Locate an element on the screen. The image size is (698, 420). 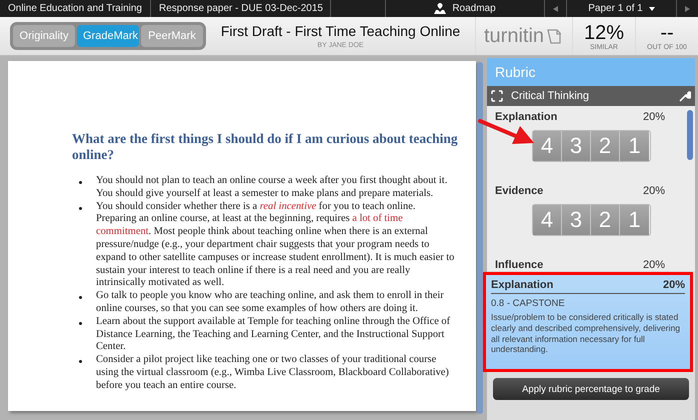
mode-tab: GradeMark is located at coordinates (108, 36).